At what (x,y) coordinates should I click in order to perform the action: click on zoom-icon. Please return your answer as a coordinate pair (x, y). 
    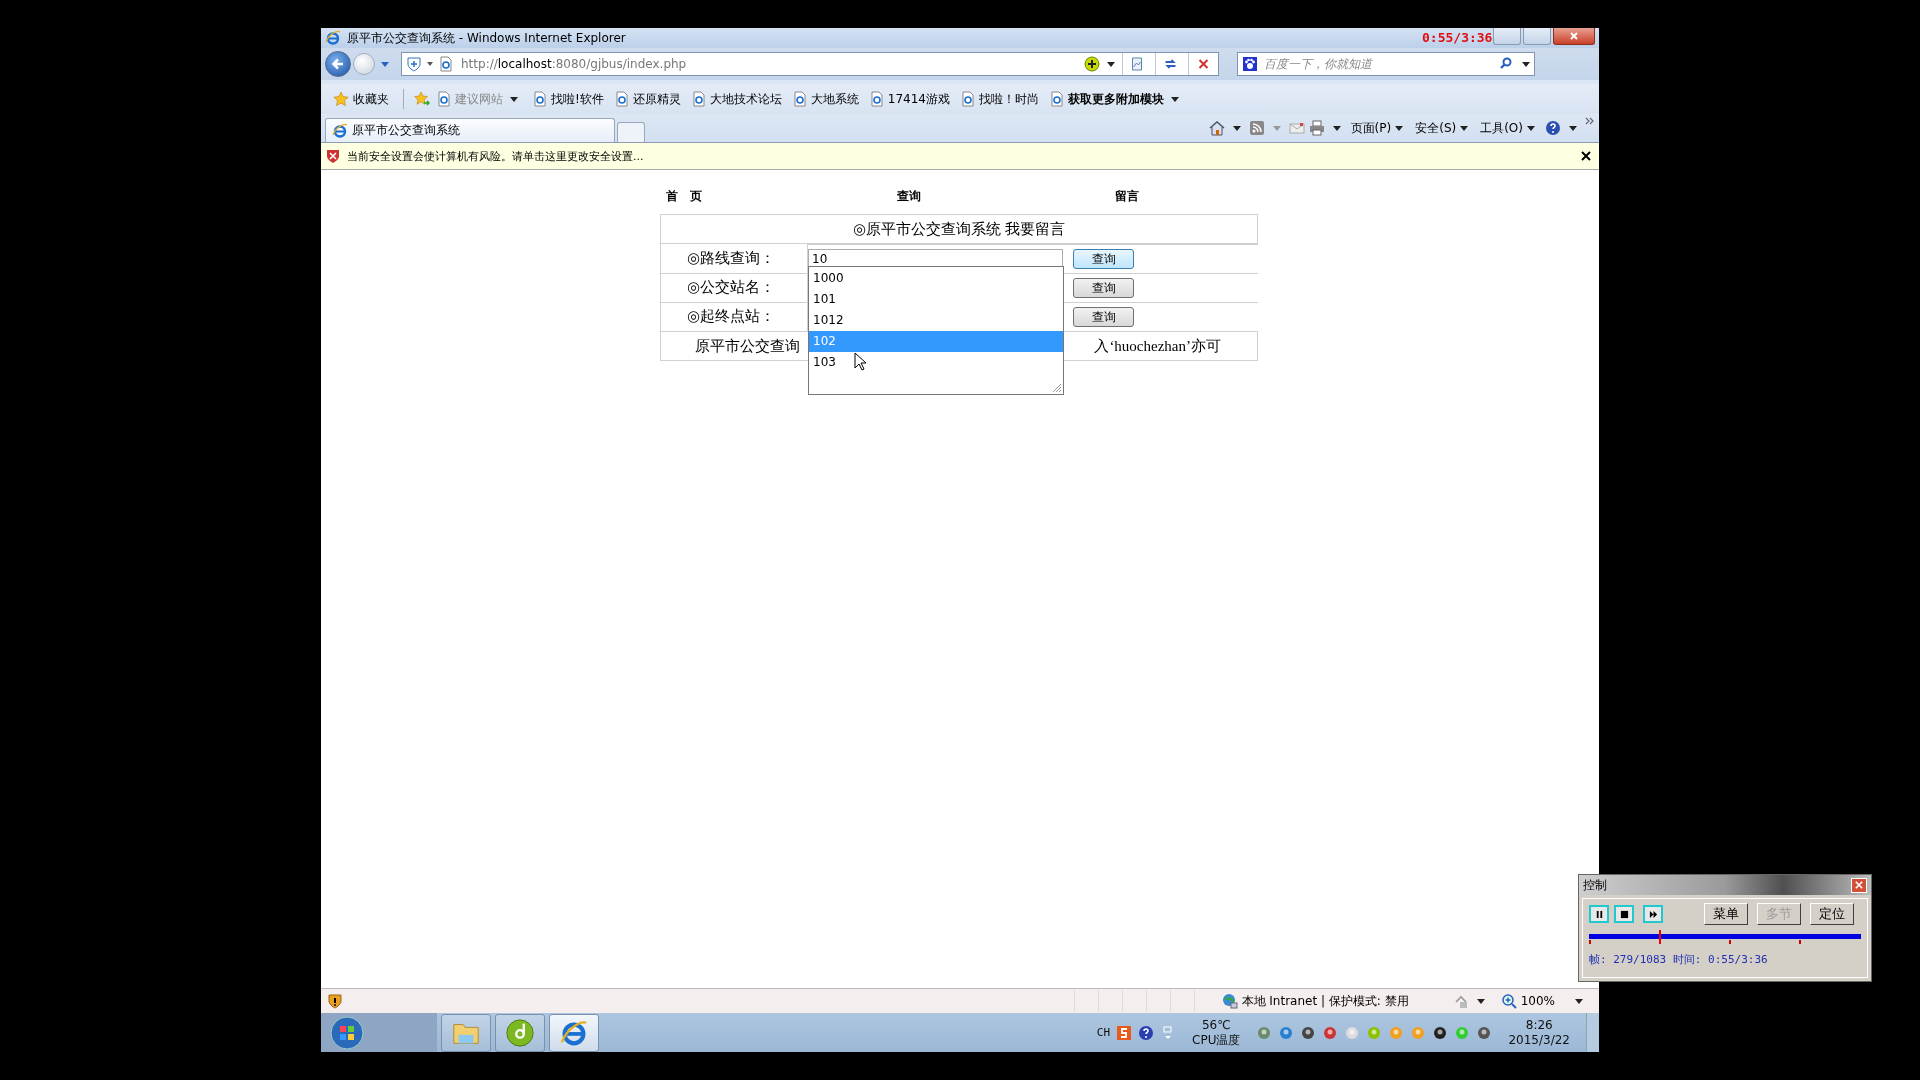
    Looking at the image, I should click on (1508, 1001).